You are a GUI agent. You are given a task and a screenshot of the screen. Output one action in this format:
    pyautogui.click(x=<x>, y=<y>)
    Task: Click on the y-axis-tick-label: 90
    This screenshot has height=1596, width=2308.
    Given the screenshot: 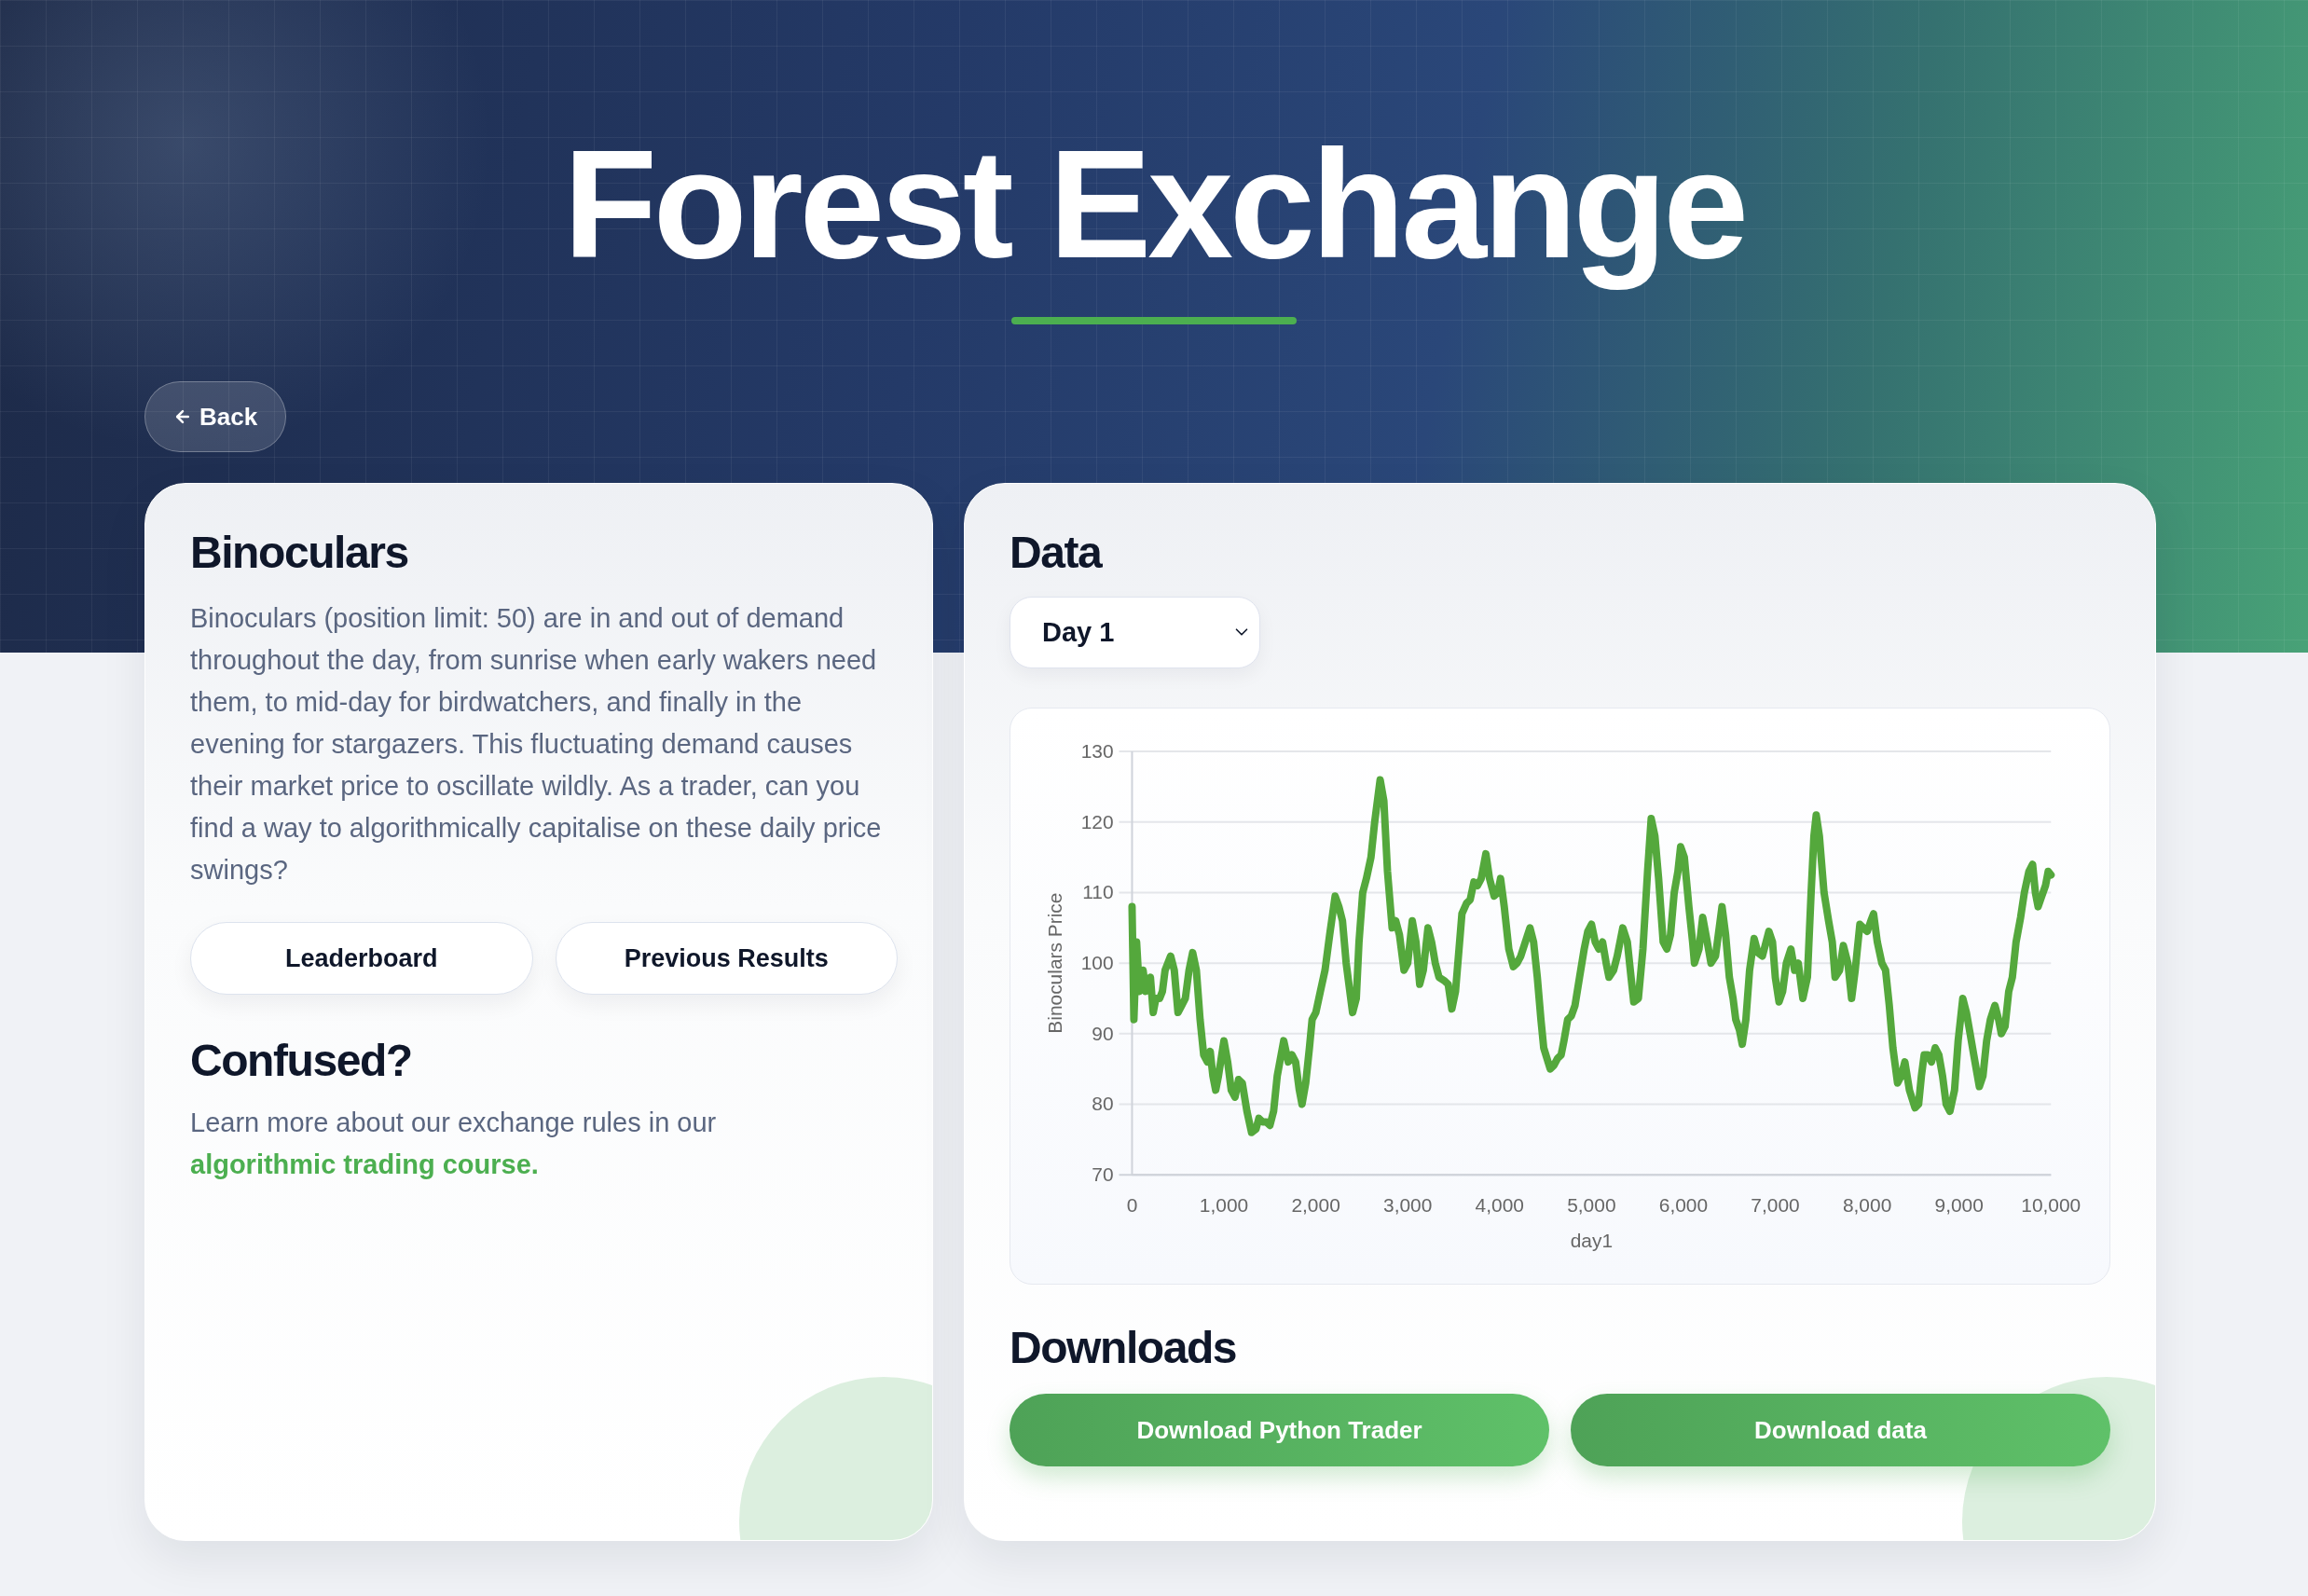 What is the action you would take?
    pyautogui.click(x=1103, y=1033)
    